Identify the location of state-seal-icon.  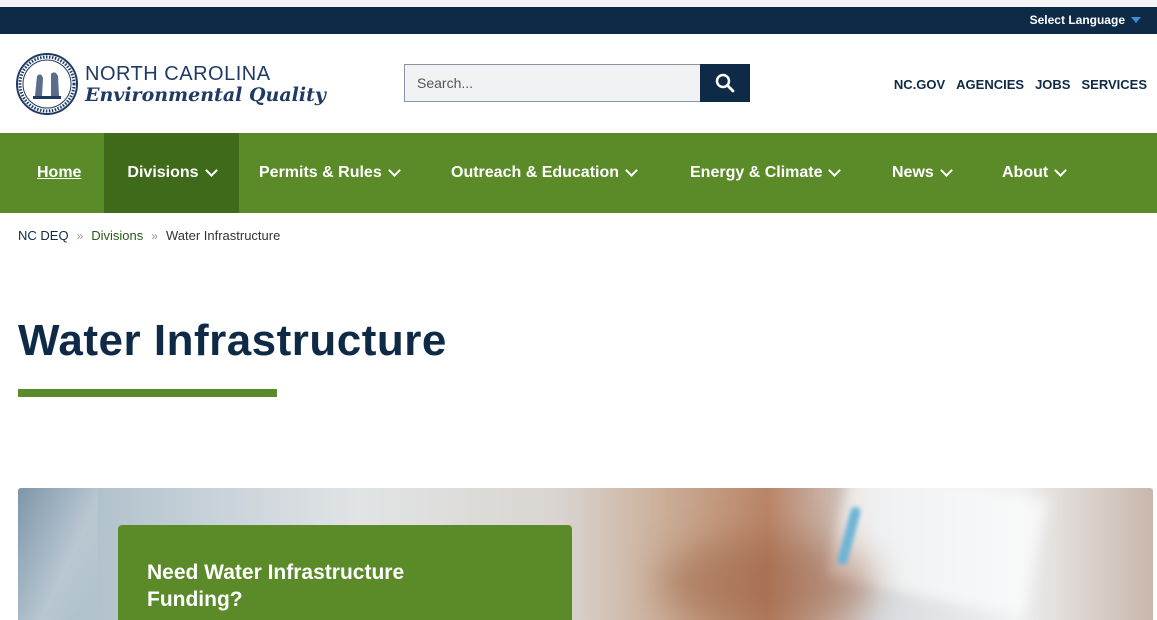
(47, 84).